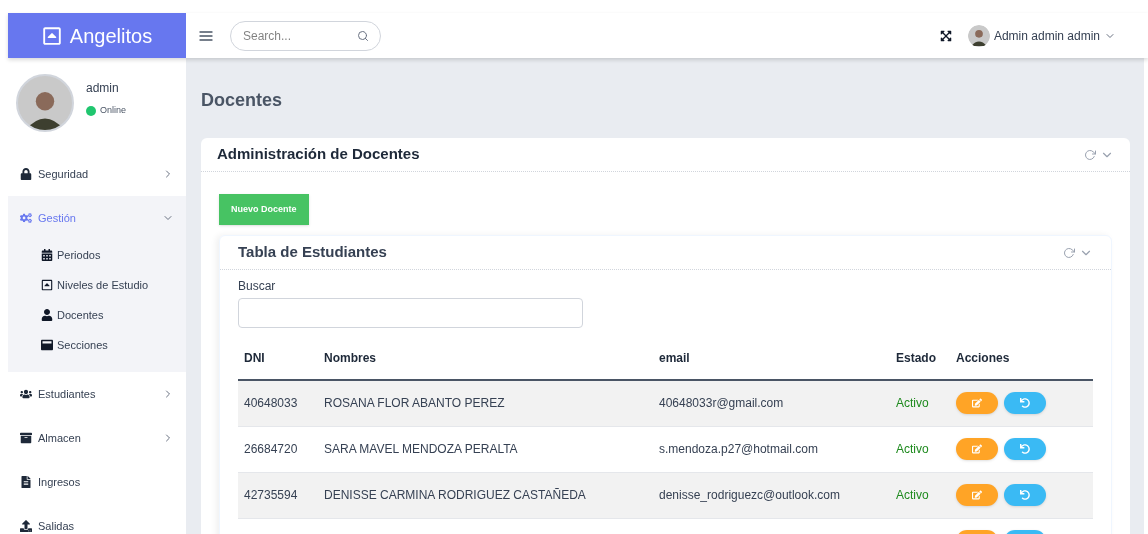 The width and height of the screenshot is (1148, 534). What do you see at coordinates (113, 110) in the screenshot?
I see `status-text: Online` at bounding box center [113, 110].